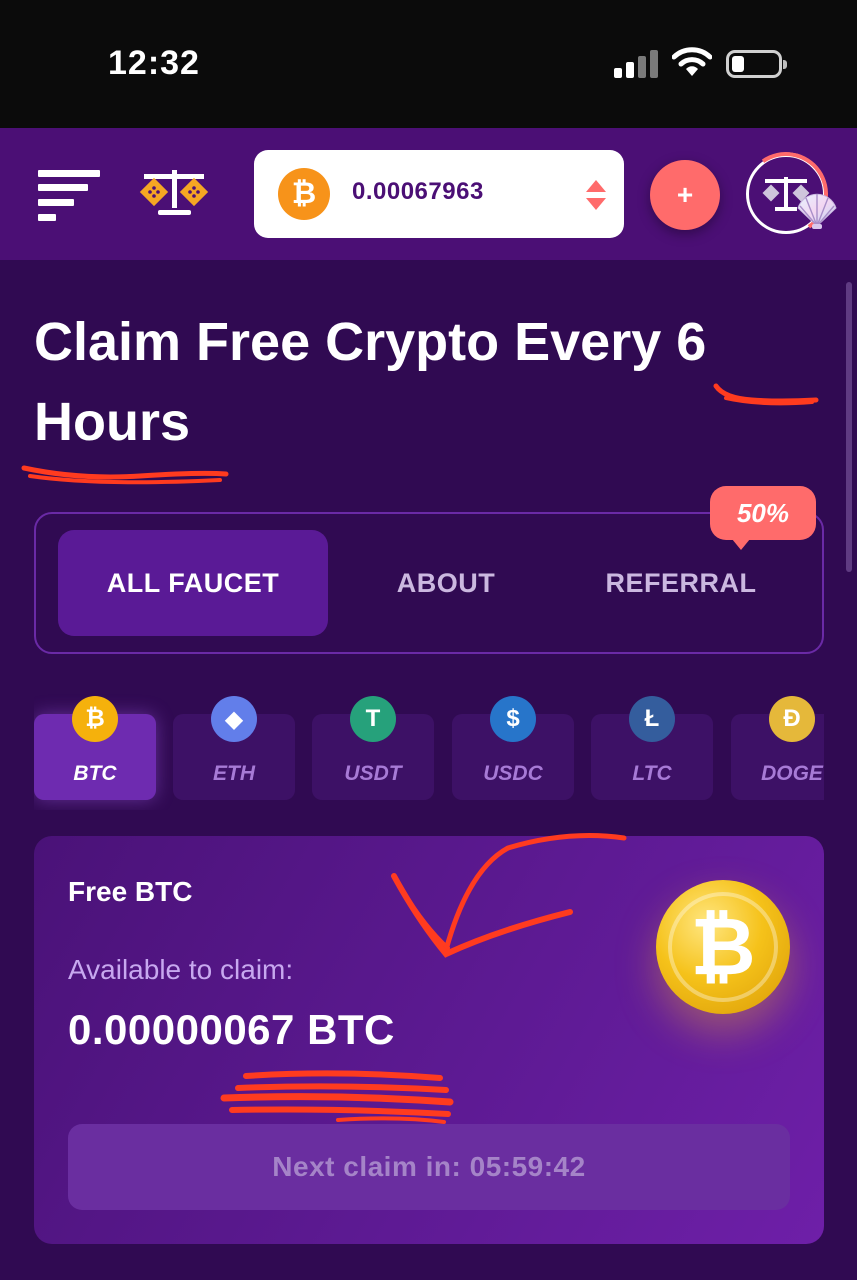 The height and width of the screenshot is (1280, 857). I want to click on app-header: ₿ 0.00067963 +, so click(428, 194).